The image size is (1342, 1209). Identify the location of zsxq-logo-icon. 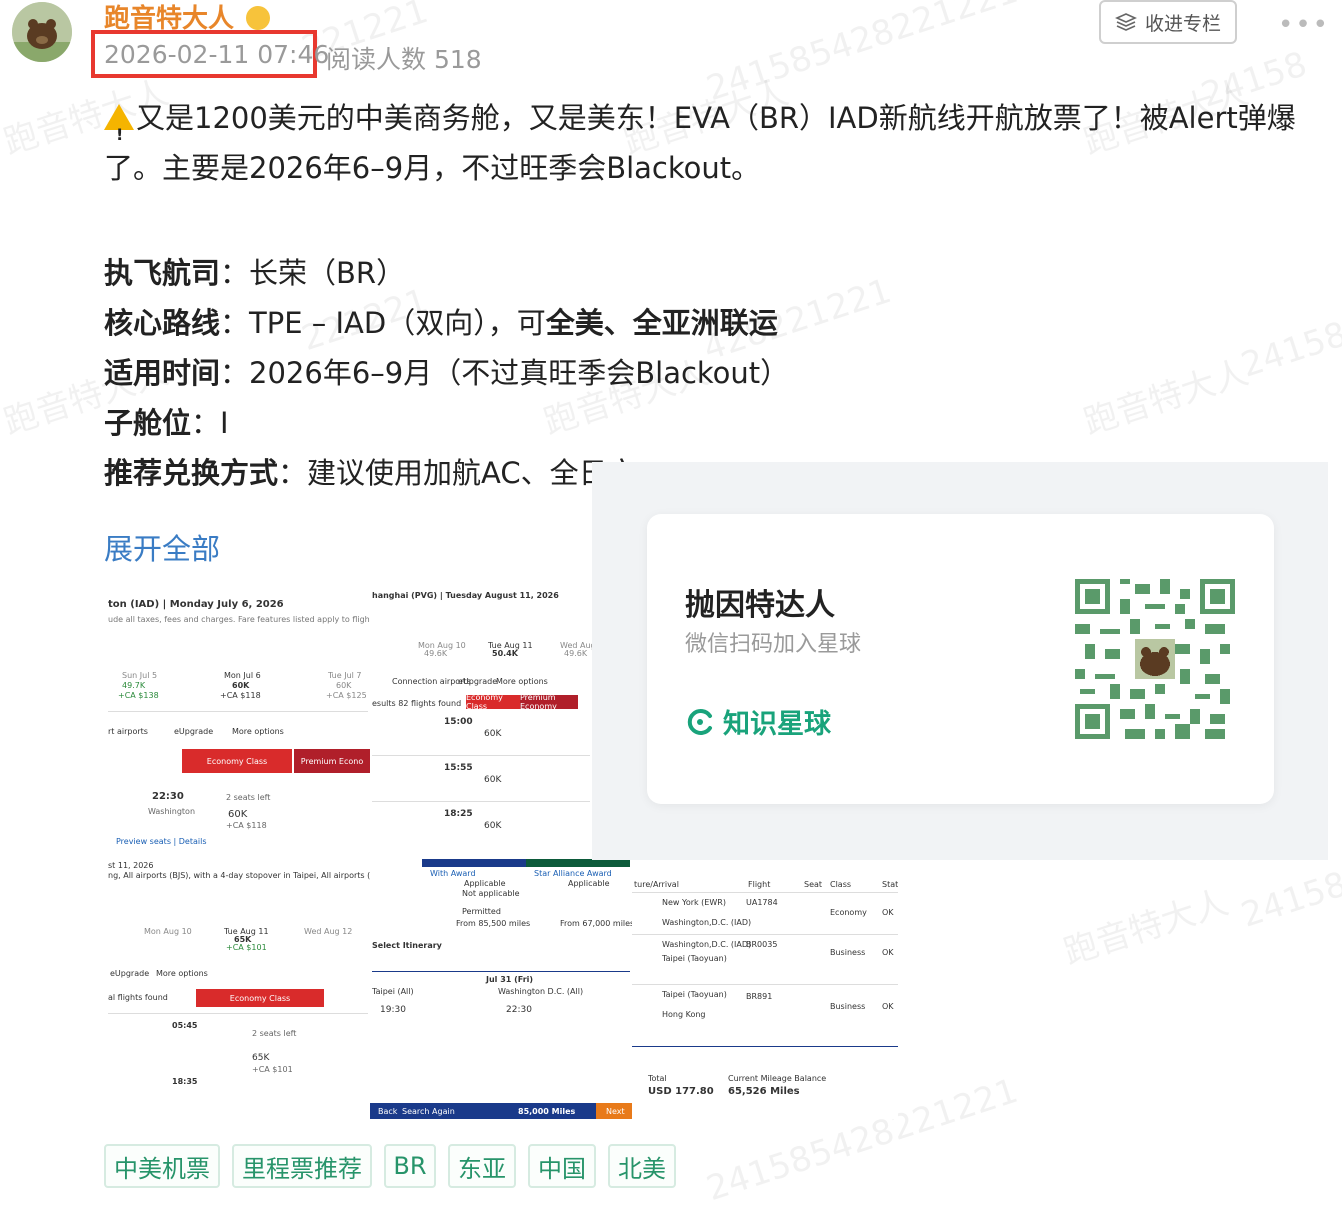
(699, 721).